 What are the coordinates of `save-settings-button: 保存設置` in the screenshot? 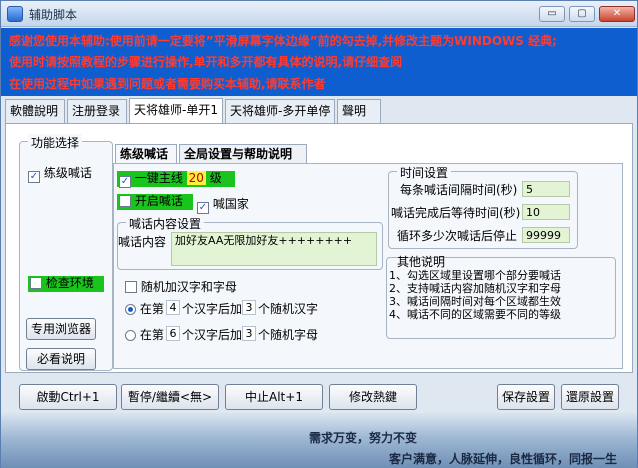 It's located at (526, 397).